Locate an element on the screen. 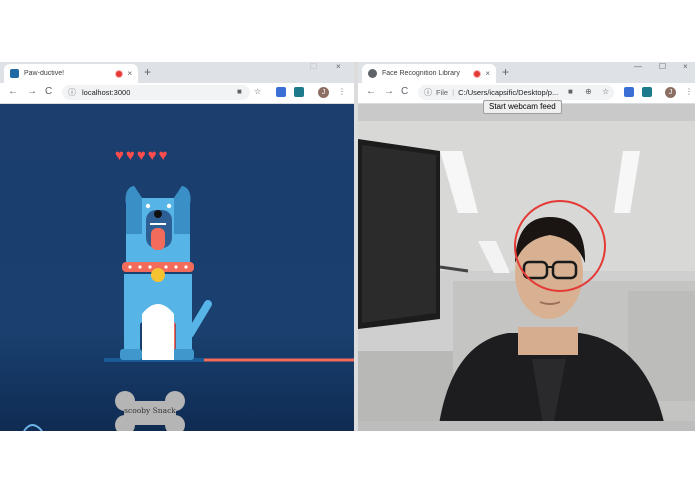  face-detection-circle is located at coordinates (560, 246).